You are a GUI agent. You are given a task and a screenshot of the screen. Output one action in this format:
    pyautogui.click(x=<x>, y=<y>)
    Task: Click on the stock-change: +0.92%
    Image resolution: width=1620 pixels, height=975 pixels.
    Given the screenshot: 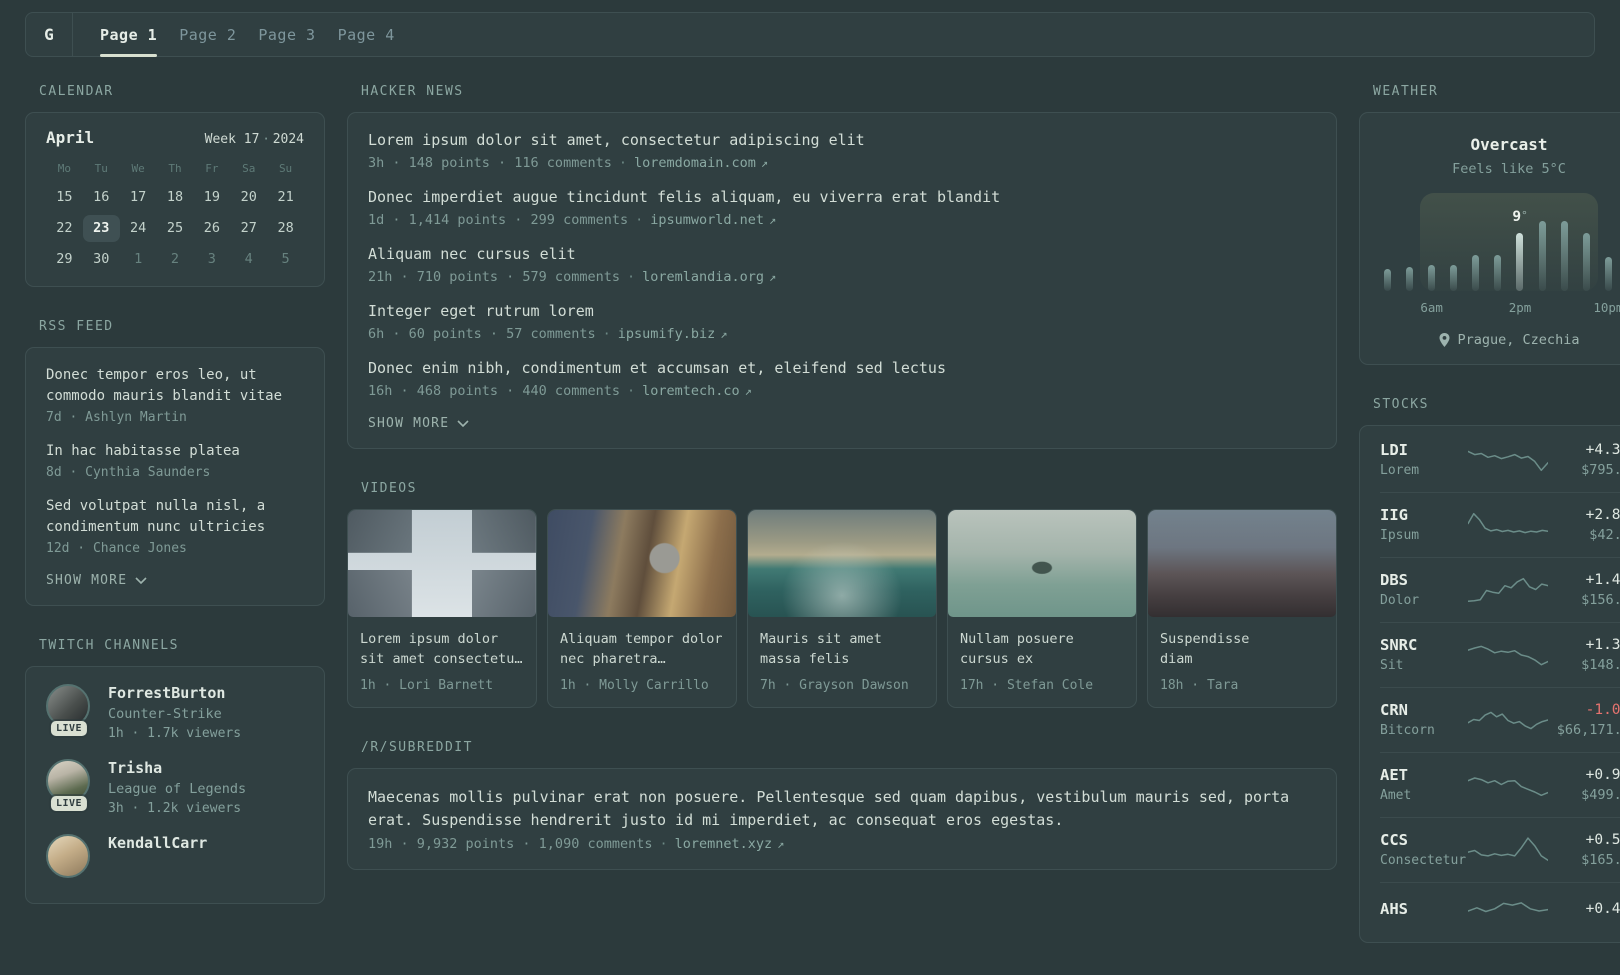 What is the action you would take?
    pyautogui.click(x=1602, y=774)
    